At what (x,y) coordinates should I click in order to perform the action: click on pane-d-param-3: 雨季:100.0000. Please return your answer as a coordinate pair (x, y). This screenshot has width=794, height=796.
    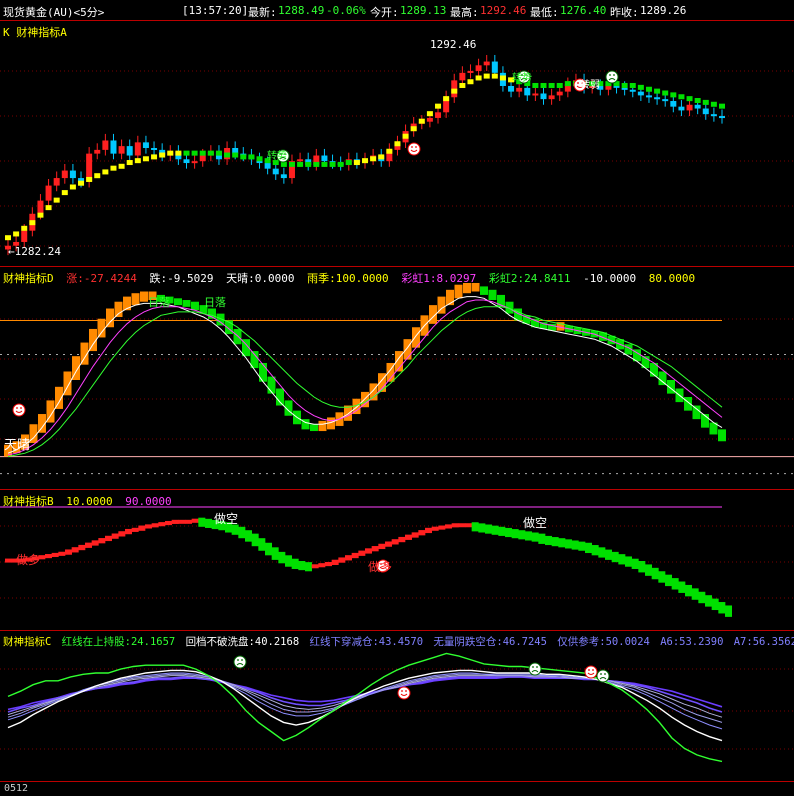
    Looking at the image, I should click on (348, 278).